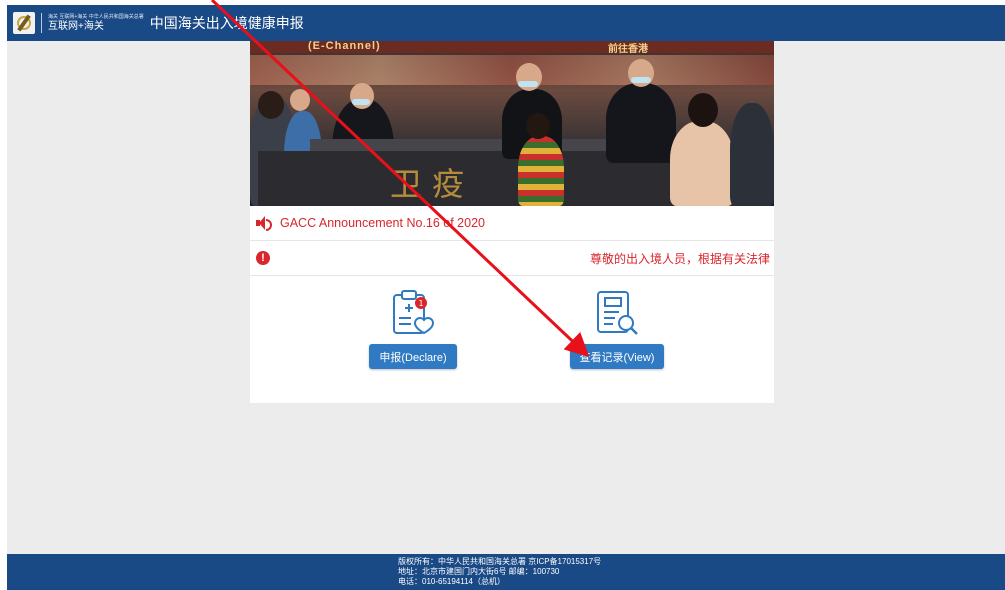 This screenshot has width=1005, height=590. I want to click on logo-sub-text: 互联网+海关, so click(76, 26).